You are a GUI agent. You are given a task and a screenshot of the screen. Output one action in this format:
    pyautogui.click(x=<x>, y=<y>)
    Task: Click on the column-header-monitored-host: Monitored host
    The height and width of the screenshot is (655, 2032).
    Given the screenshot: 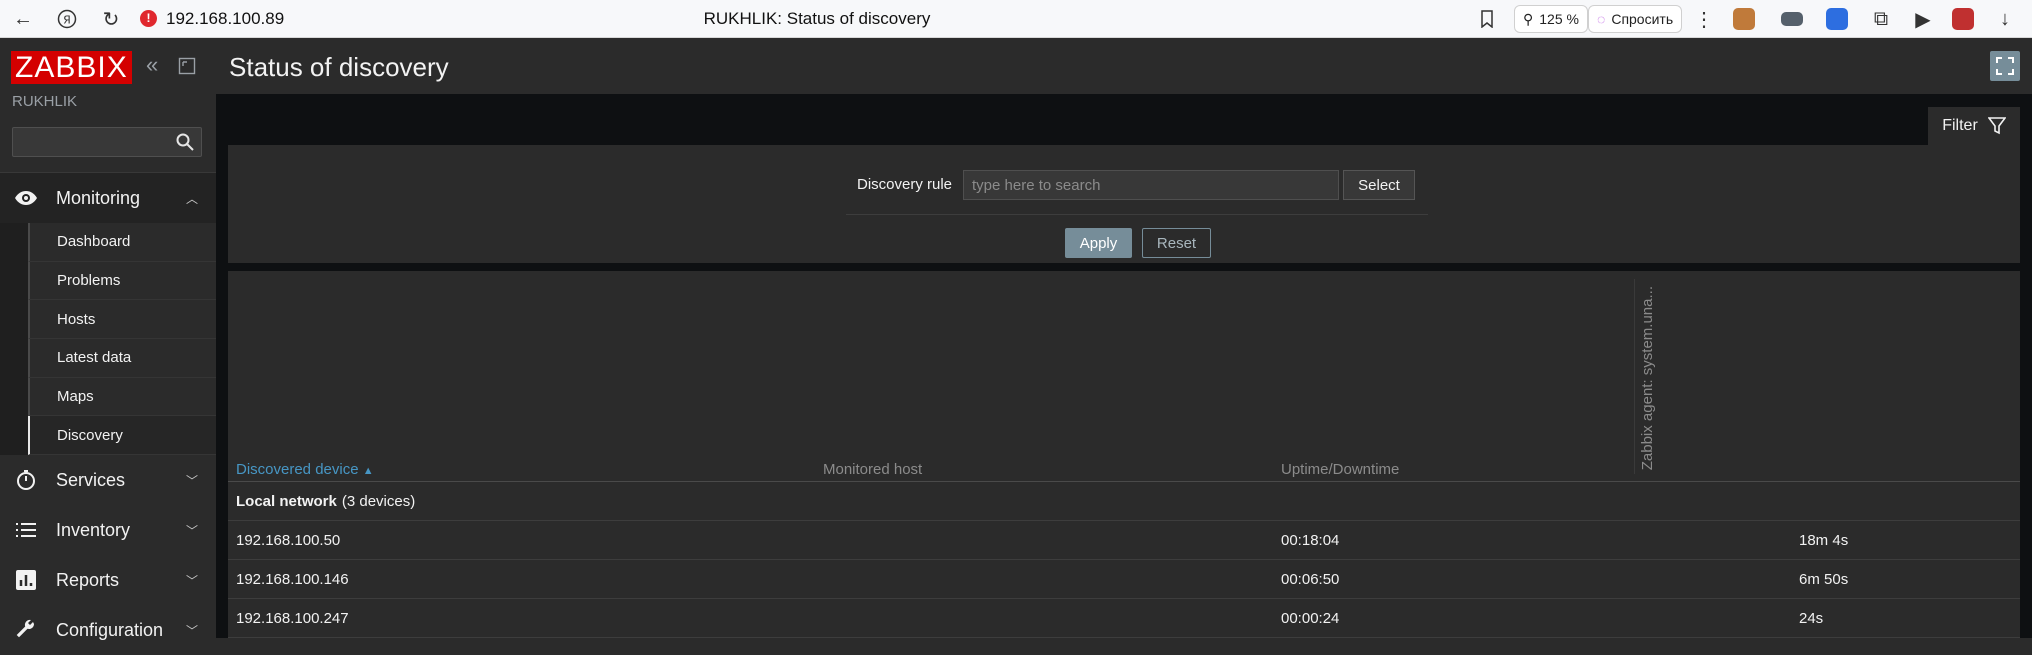 What is the action you would take?
    pyautogui.click(x=873, y=469)
    